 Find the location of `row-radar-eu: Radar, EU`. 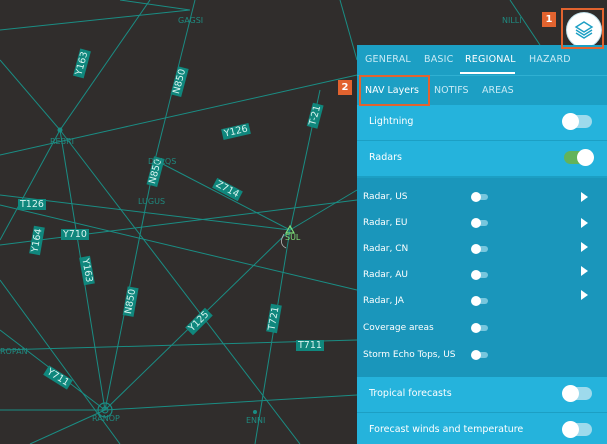

row-radar-eu: Radar, EU is located at coordinates (482, 223).